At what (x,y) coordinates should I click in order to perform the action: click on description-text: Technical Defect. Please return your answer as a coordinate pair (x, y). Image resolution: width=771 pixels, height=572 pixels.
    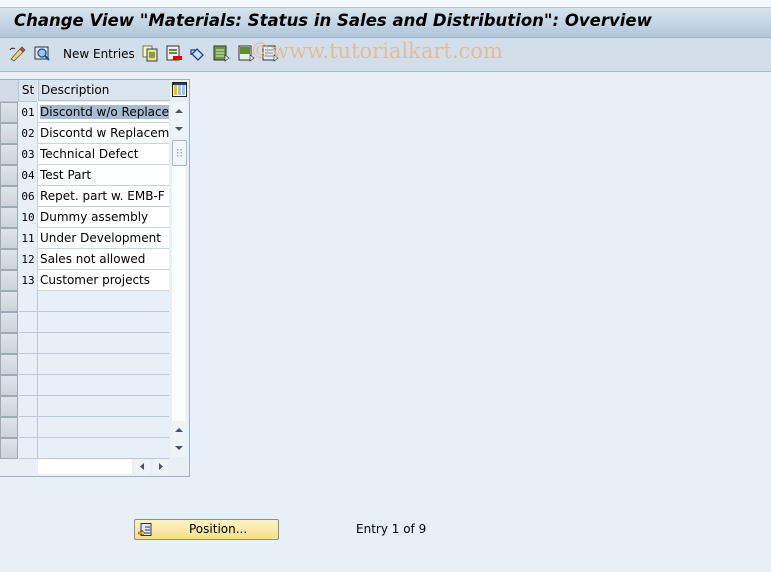
    Looking at the image, I should click on (89, 154).